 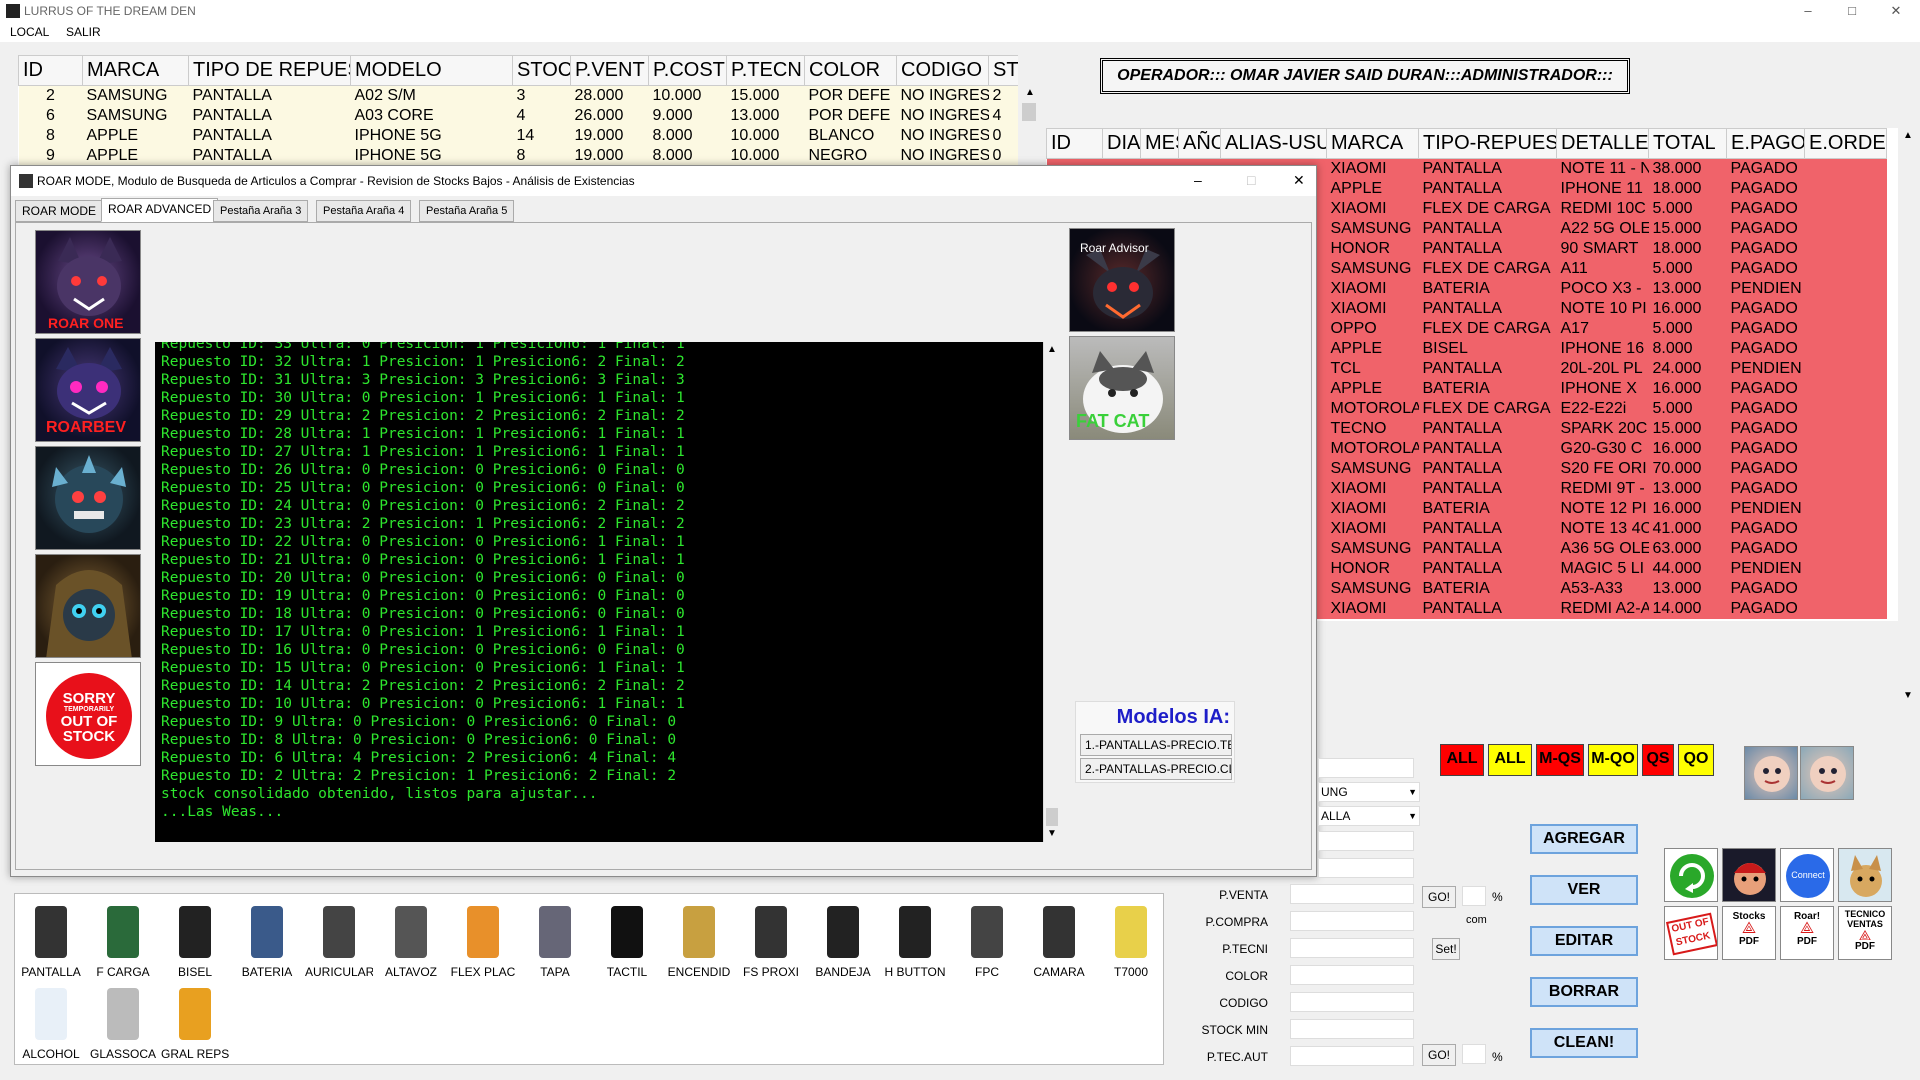 What do you see at coordinates (915, 939) in the screenshot?
I see `tool-h-button: H BUTTON` at bounding box center [915, 939].